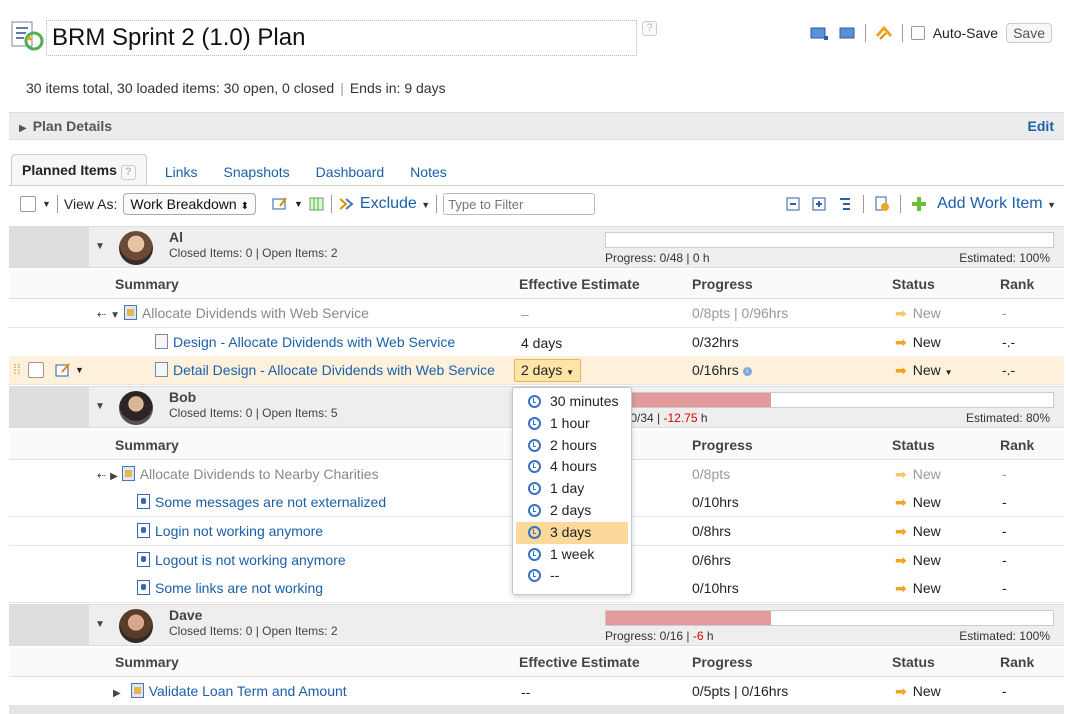  I want to click on row-summary: Some links are not working, so click(230, 588).